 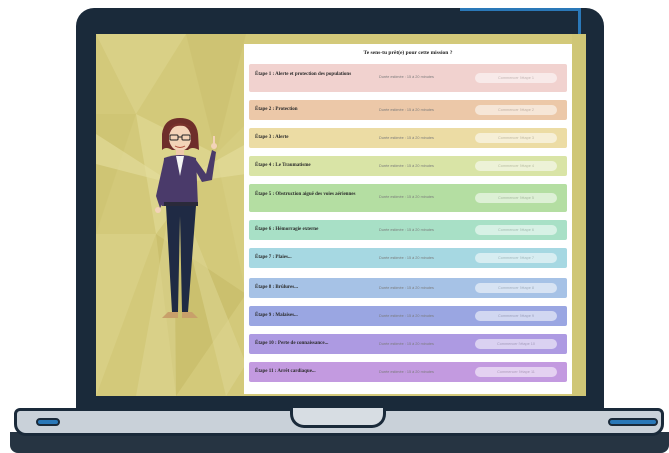 I want to click on step-title: Étape 4 : Le Traumatisme, so click(x=283, y=165).